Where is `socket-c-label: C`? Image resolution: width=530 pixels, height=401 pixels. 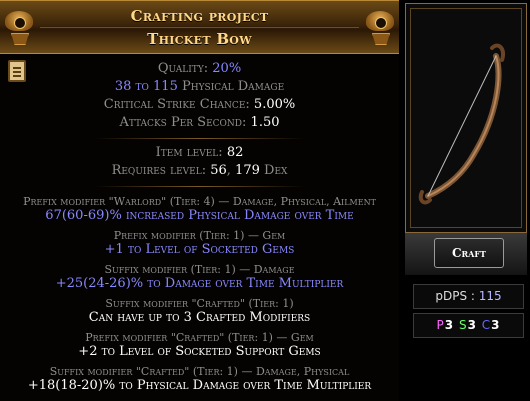
socket-c-label: C is located at coordinates (486, 325).